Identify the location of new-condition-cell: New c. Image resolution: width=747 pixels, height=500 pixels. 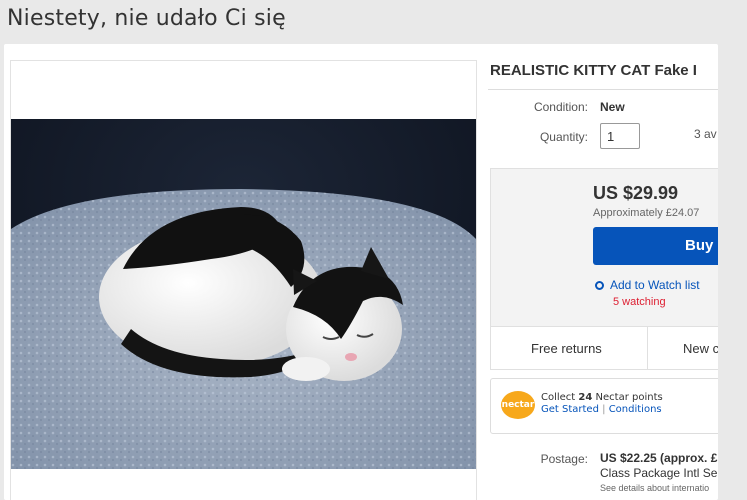
(700, 348).